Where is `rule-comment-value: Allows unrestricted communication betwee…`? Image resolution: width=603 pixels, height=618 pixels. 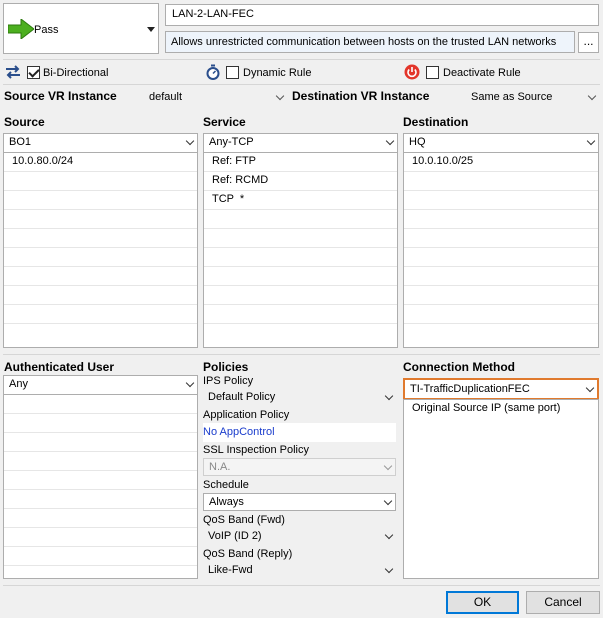
rule-comment-value: Allows unrestricted communication betwee… is located at coordinates (364, 42).